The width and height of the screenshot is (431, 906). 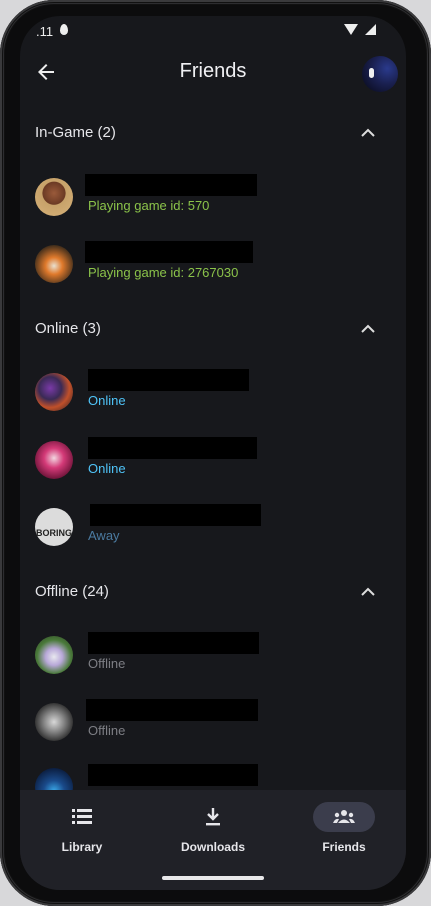 I want to click on nav-library: Library, so click(x=82, y=830).